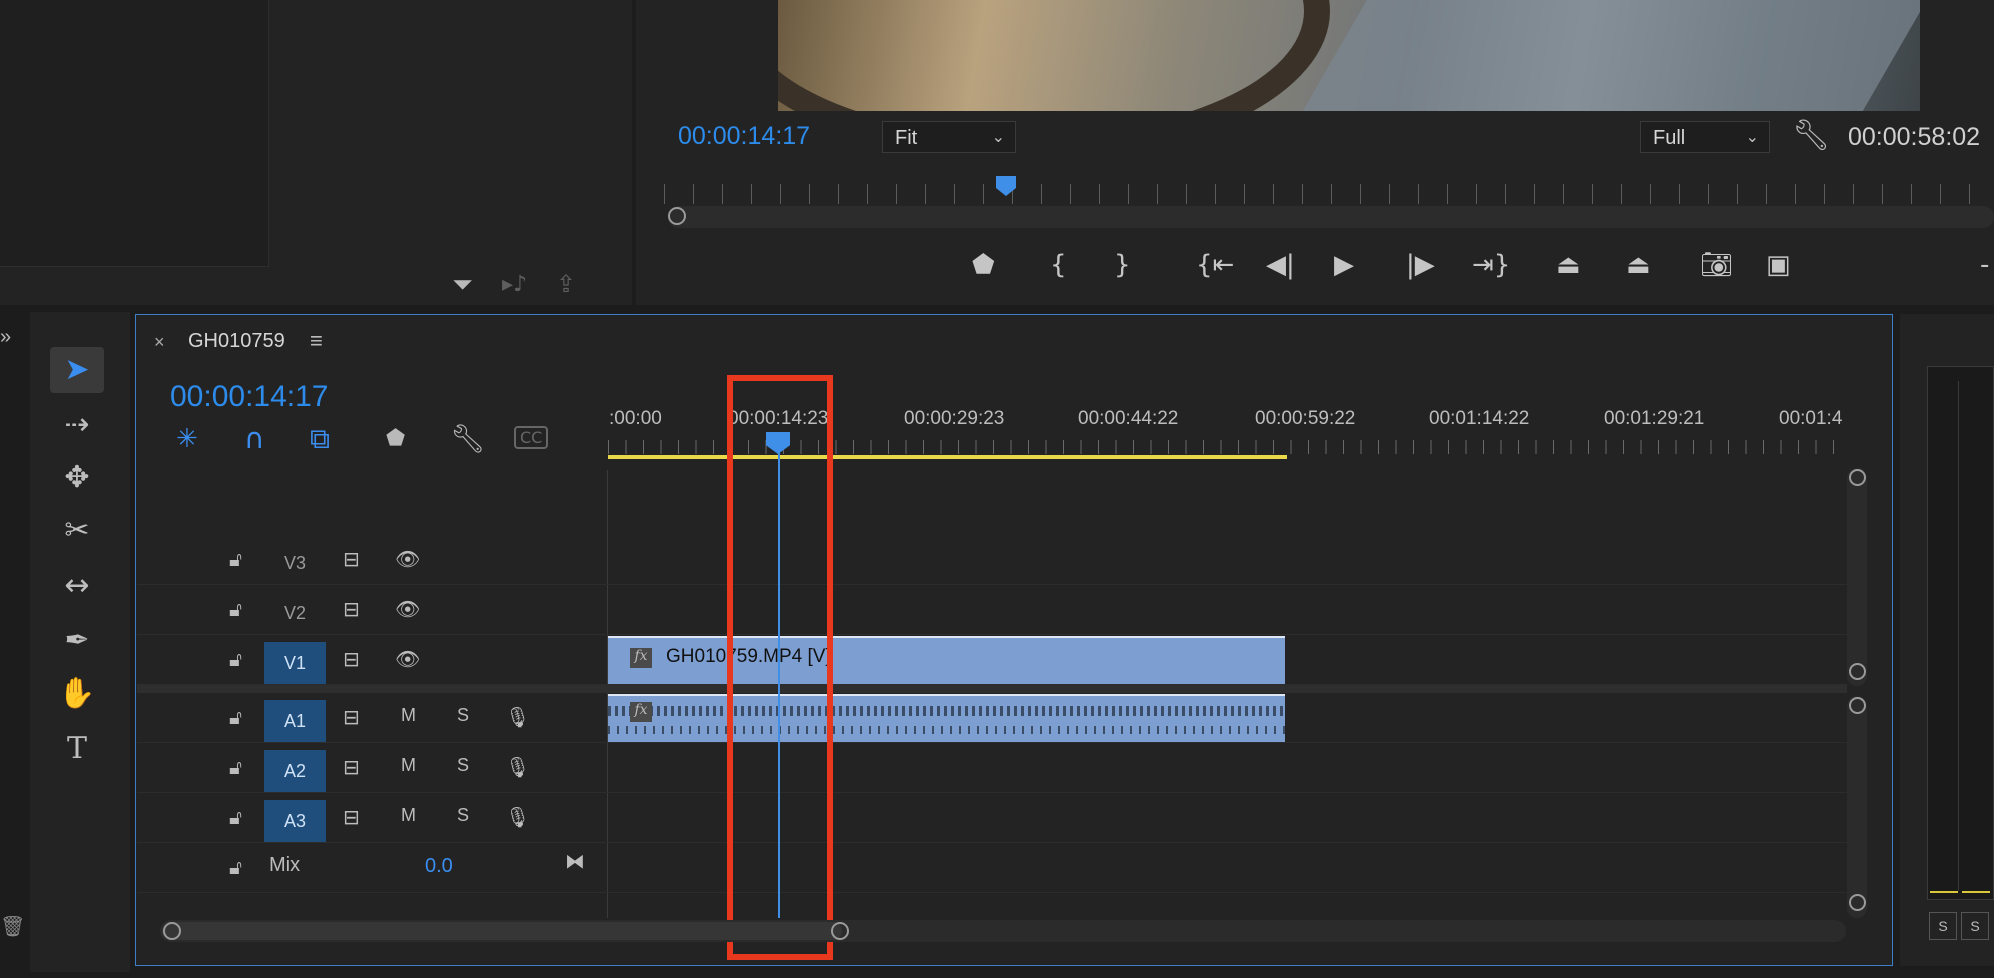  What do you see at coordinates (462, 285) in the screenshot?
I see `filter-icon: ⏷` at bounding box center [462, 285].